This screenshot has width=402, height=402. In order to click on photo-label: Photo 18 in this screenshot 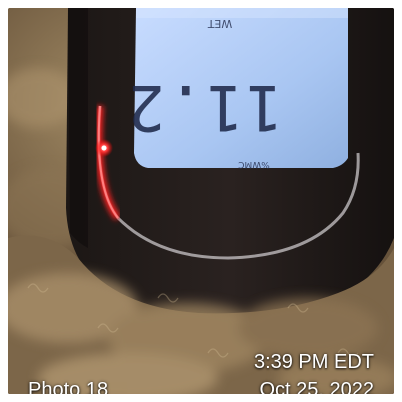, I will do `click(68, 386)`.